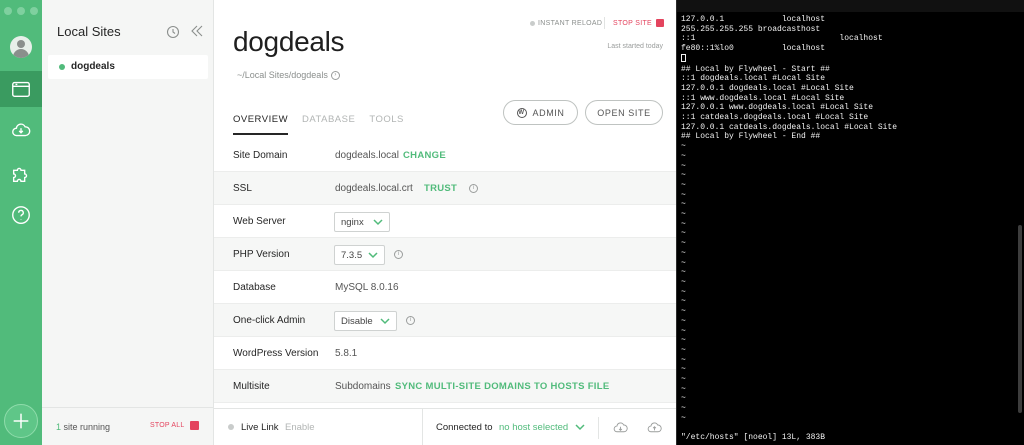 The width and height of the screenshot is (1024, 445). What do you see at coordinates (464, 427) in the screenshot?
I see `connected-to-label: Connected to` at bounding box center [464, 427].